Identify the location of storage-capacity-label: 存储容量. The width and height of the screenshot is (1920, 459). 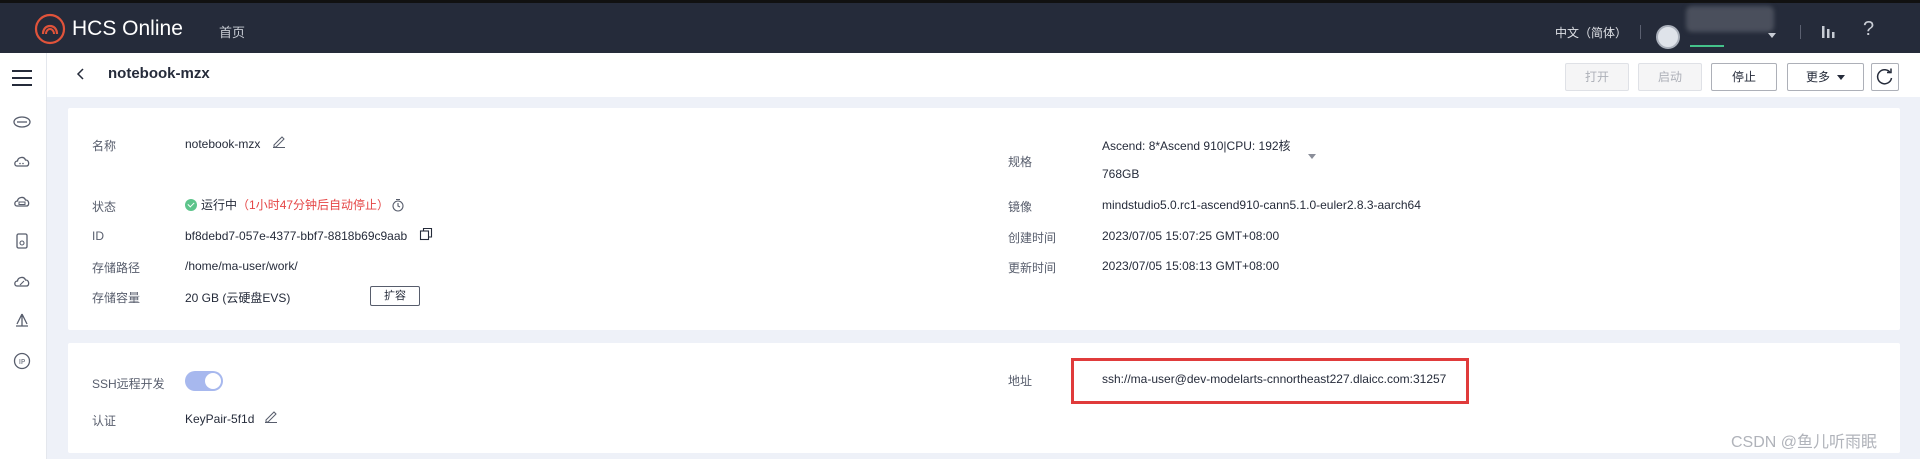
(116, 298).